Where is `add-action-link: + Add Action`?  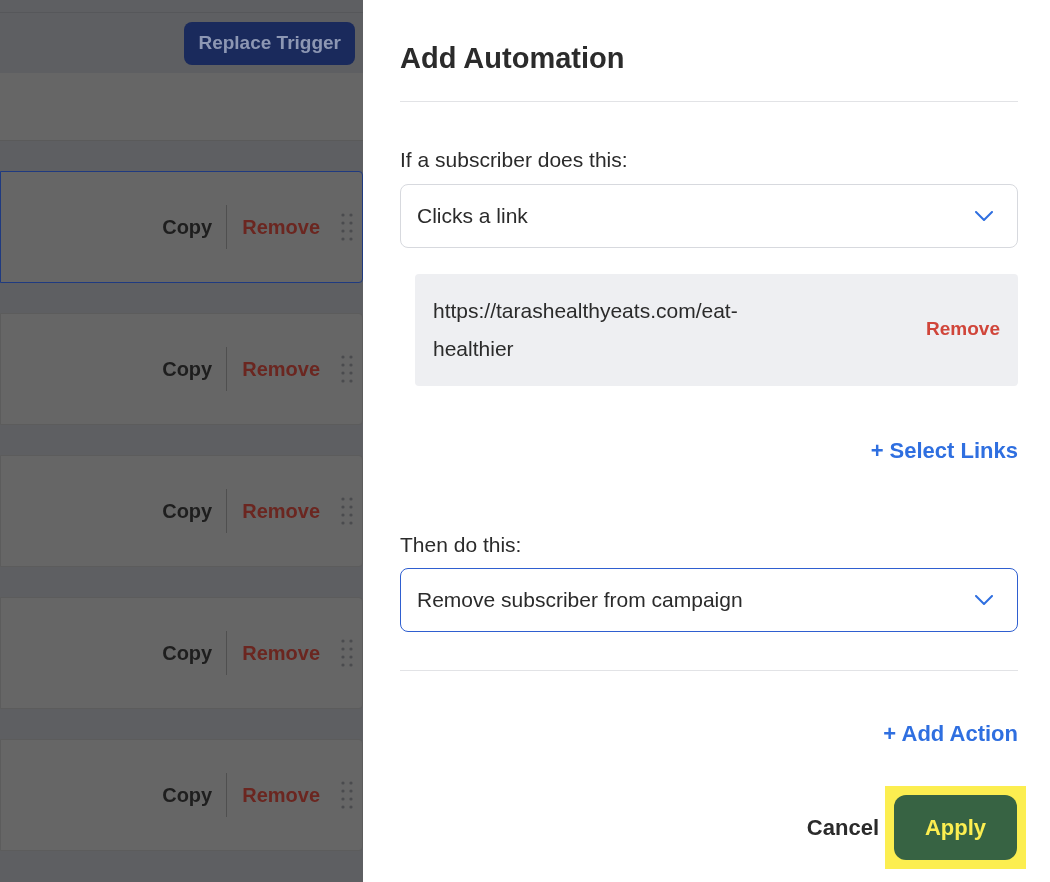
add-action-link: + Add Action is located at coordinates (950, 733).